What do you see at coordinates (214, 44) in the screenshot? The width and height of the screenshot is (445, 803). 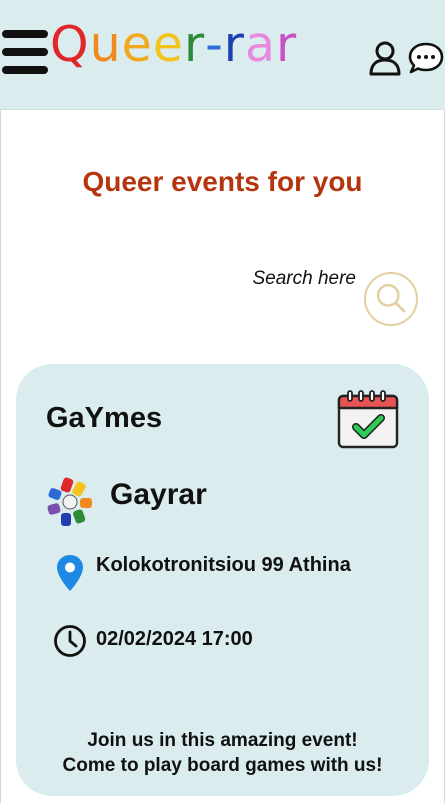 I see `logo-letter: -` at bounding box center [214, 44].